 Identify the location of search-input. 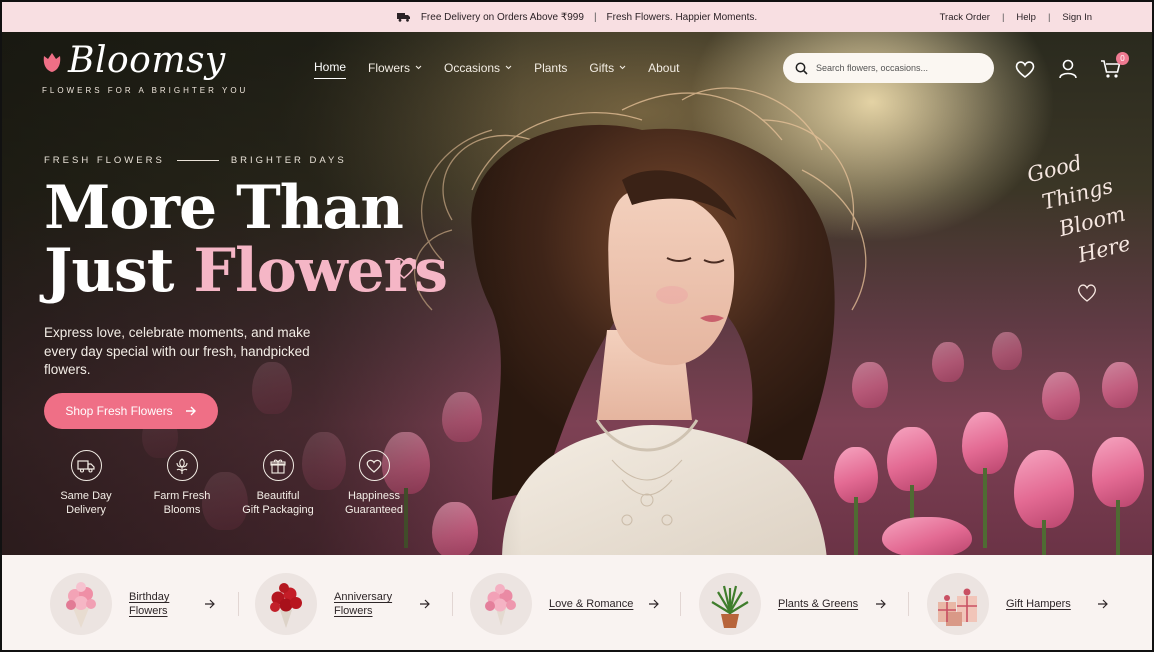
(896, 68).